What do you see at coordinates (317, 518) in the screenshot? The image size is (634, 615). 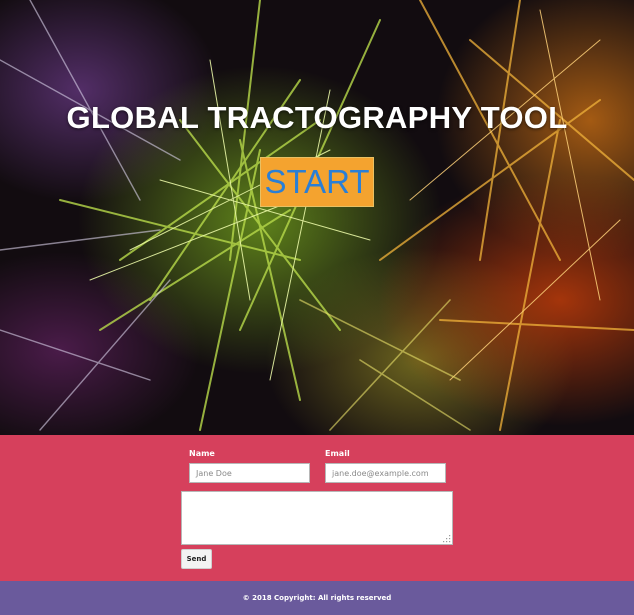 I see `message-textarea` at bounding box center [317, 518].